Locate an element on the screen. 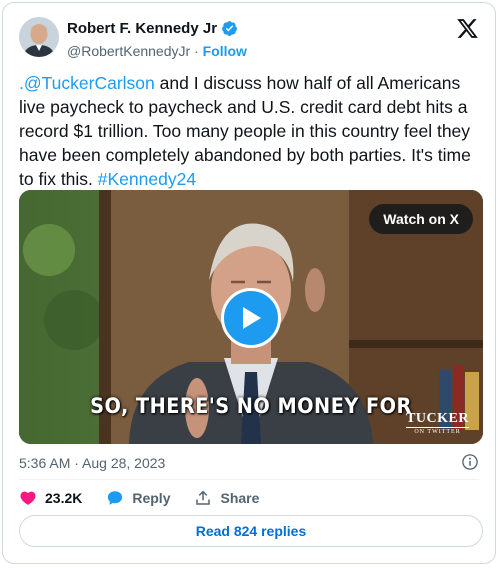 Image resolution: width=500 pixels, height=568 pixels. tweet-actions: 23.2K Reply Share is located at coordinates (151, 498).